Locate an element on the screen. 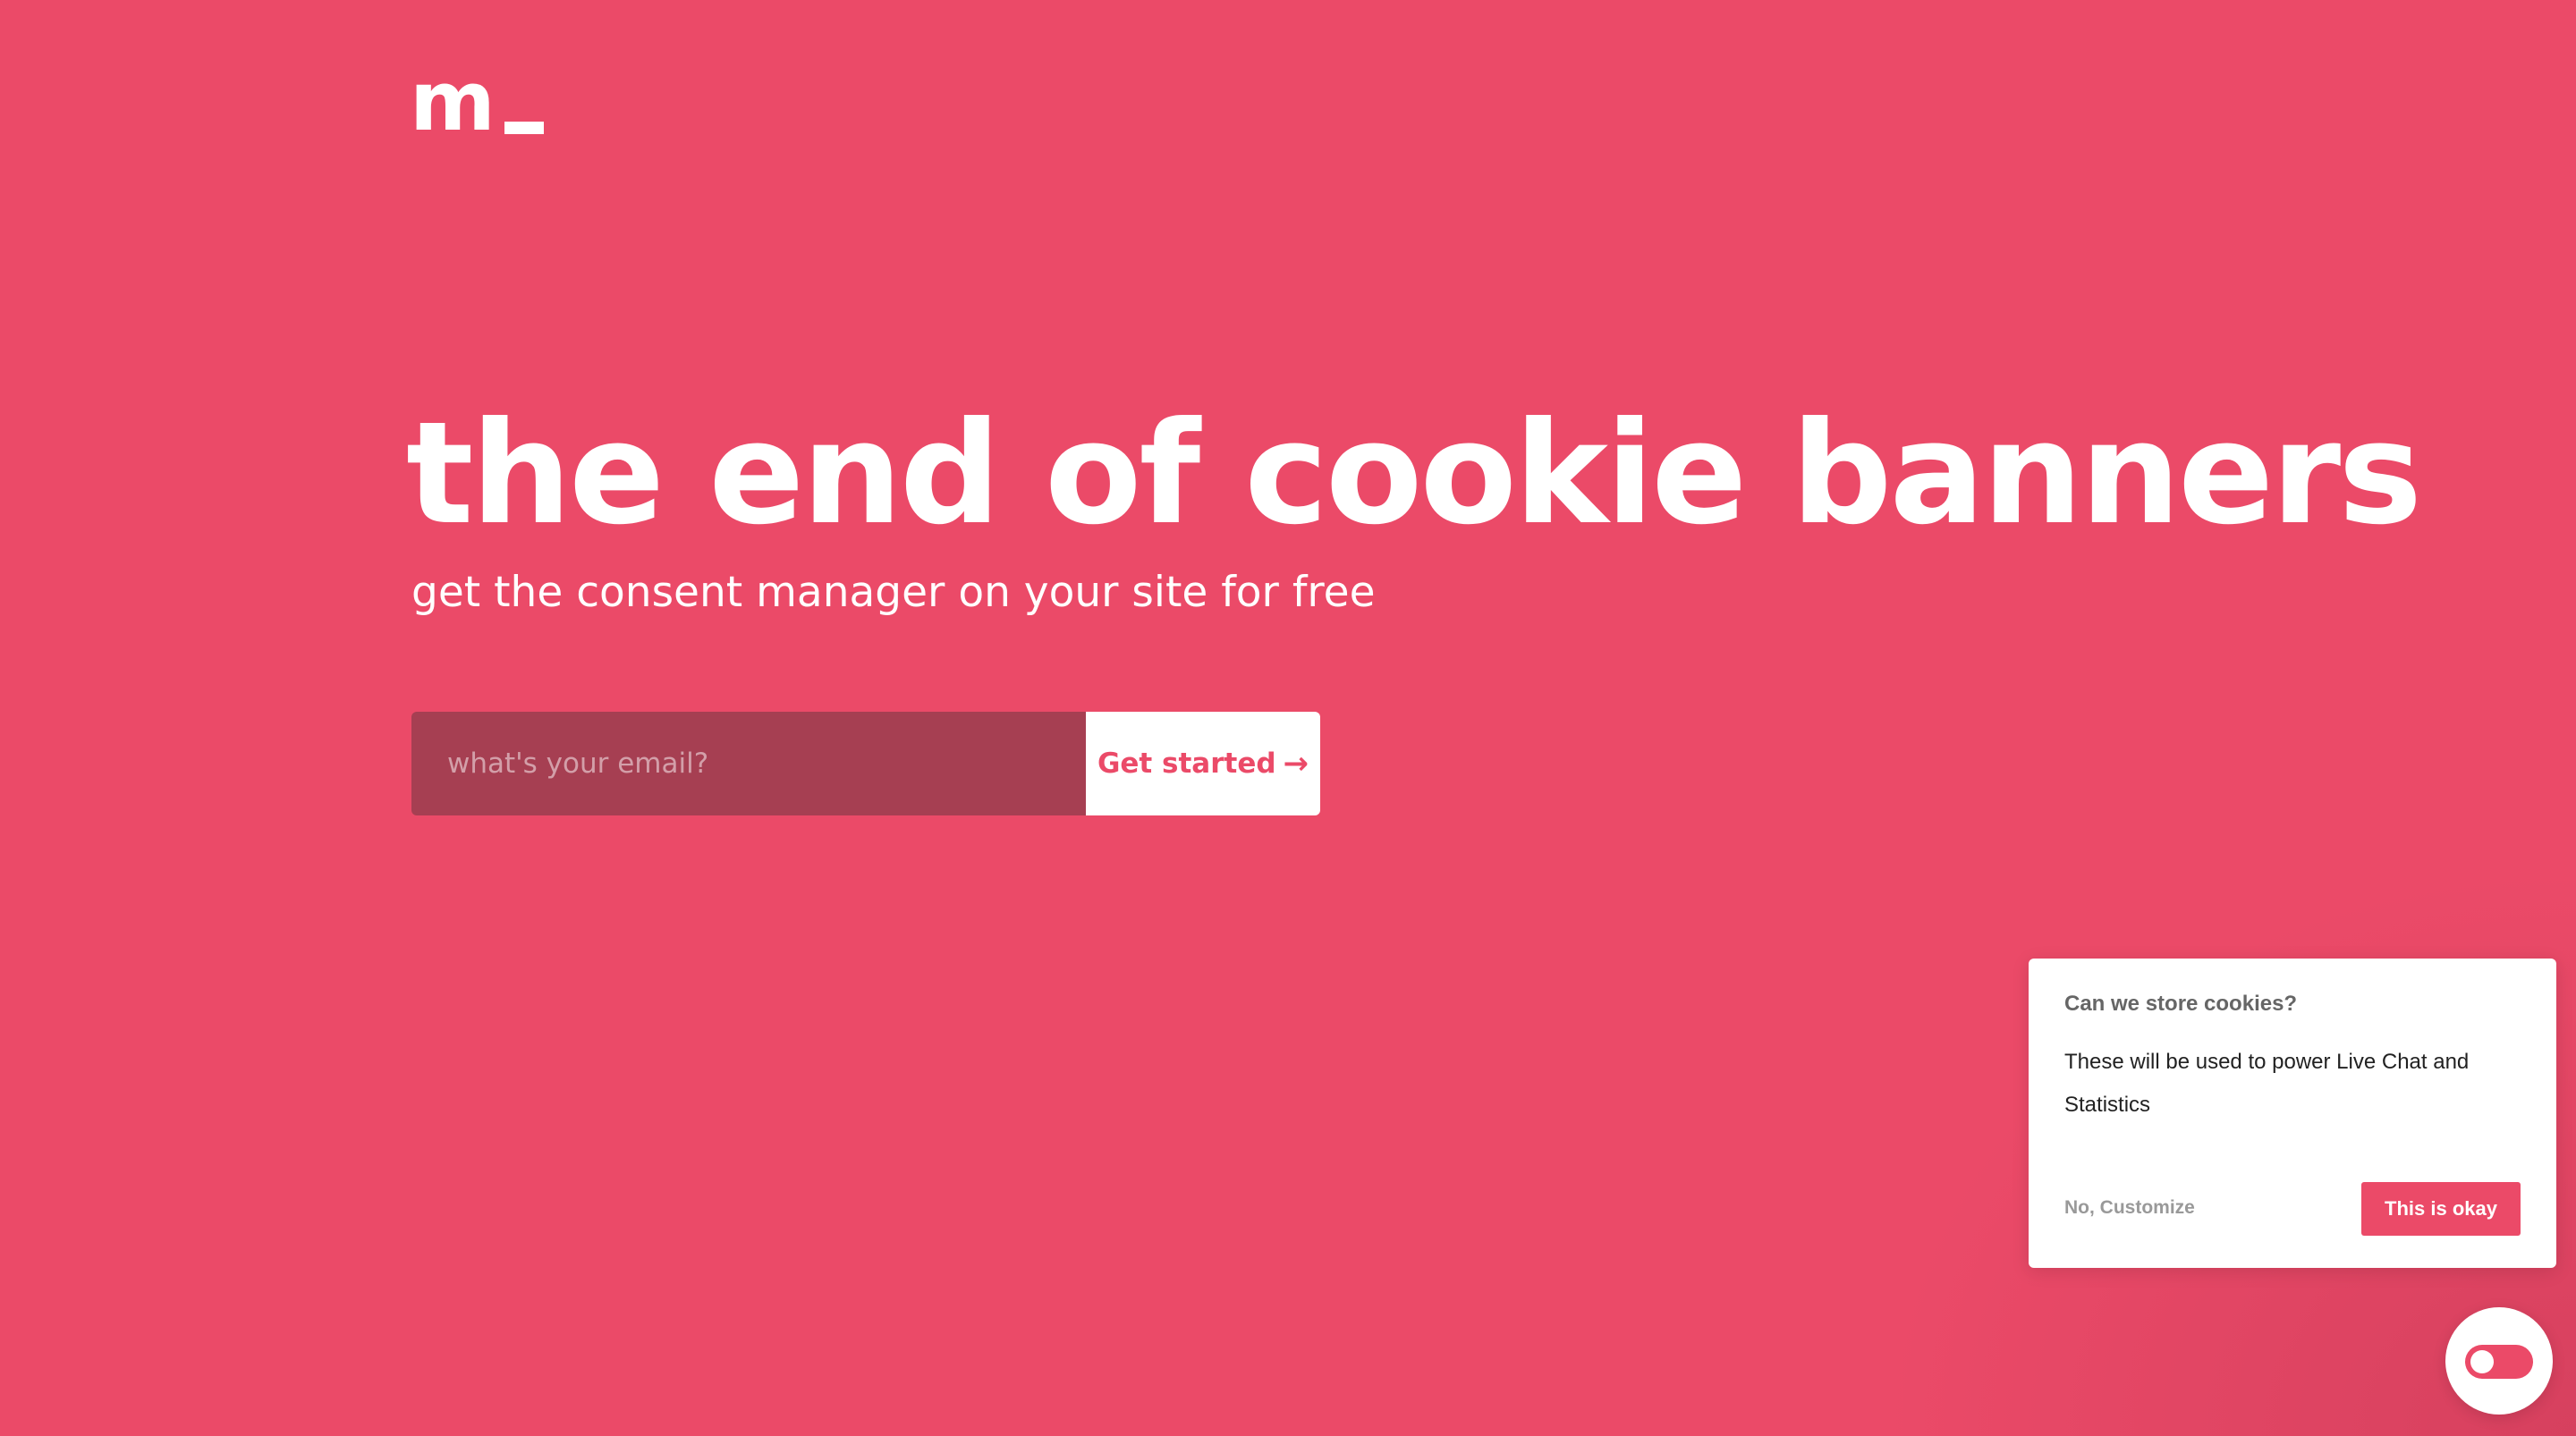 This screenshot has height=1436, width=2576. toggle-icon is located at coordinates (2499, 1362).